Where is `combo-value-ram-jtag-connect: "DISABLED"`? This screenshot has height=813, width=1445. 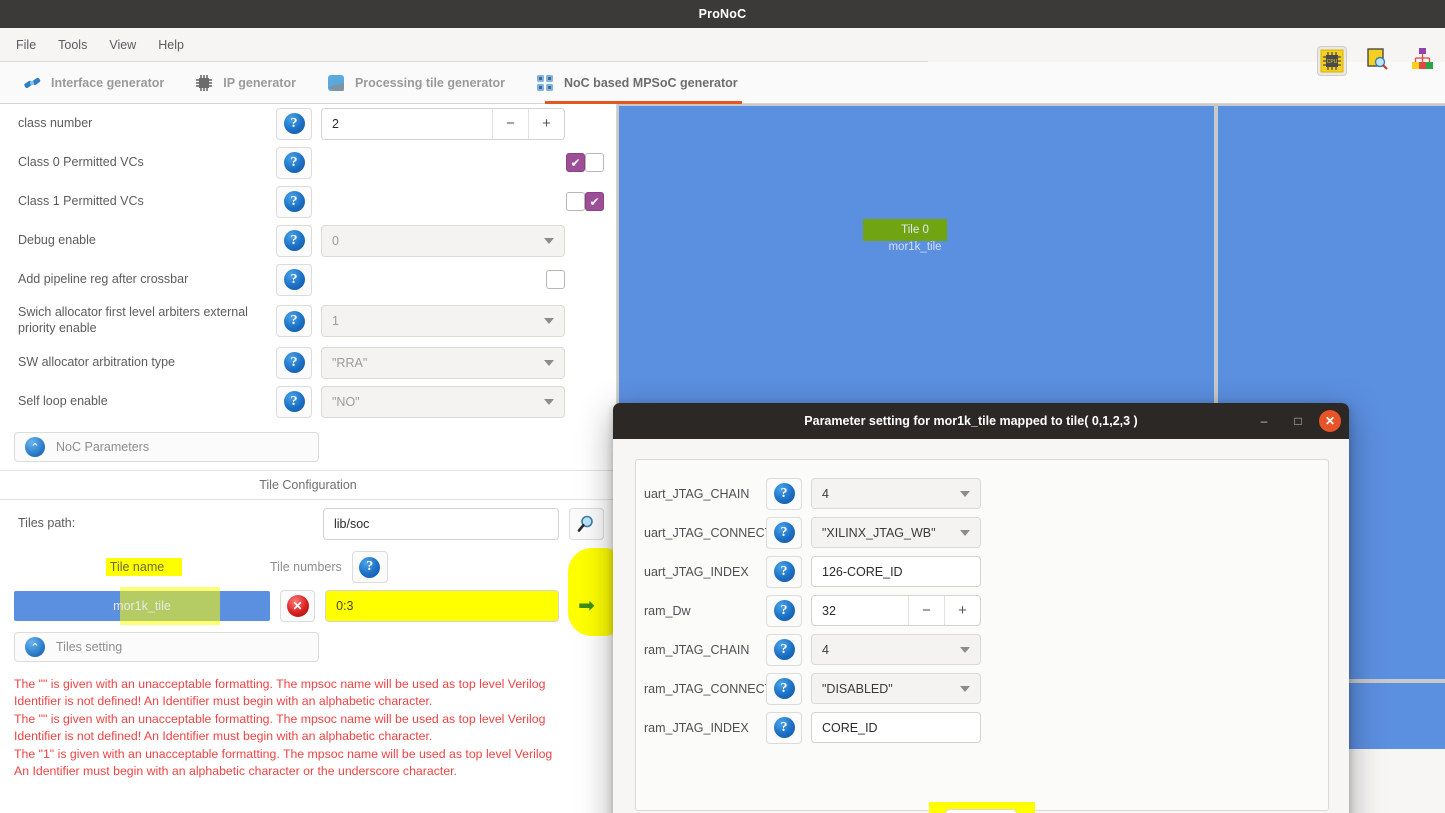 combo-value-ram-jtag-connect: "DISABLED" is located at coordinates (857, 688).